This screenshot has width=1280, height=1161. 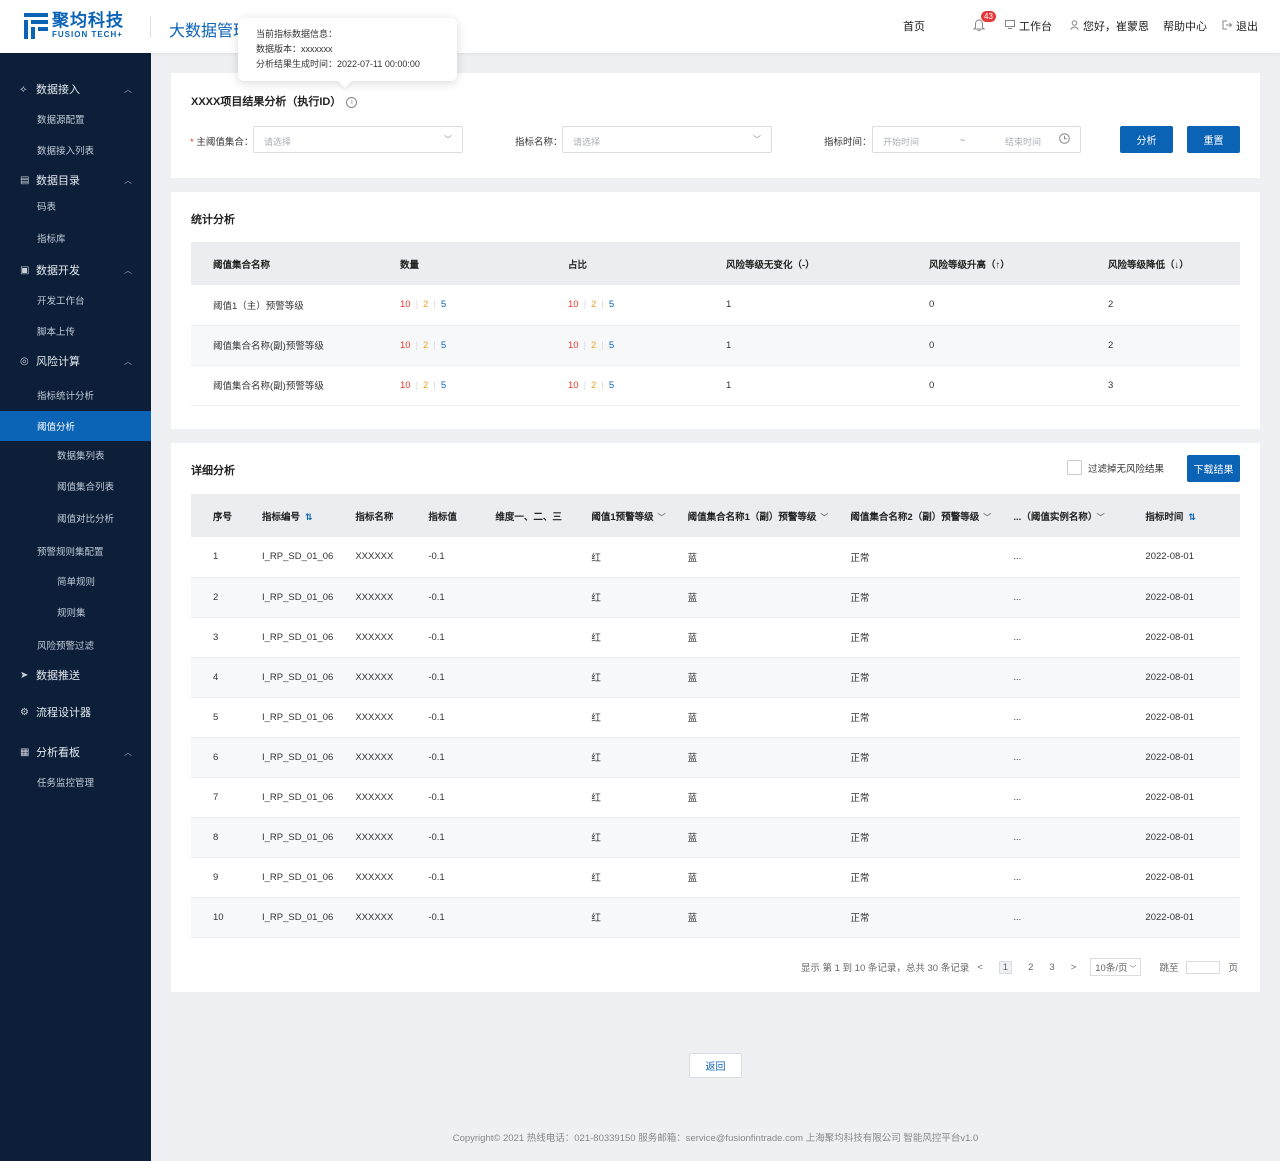 What do you see at coordinates (805, 385) in the screenshot?
I see `stats-cell-same: 1` at bounding box center [805, 385].